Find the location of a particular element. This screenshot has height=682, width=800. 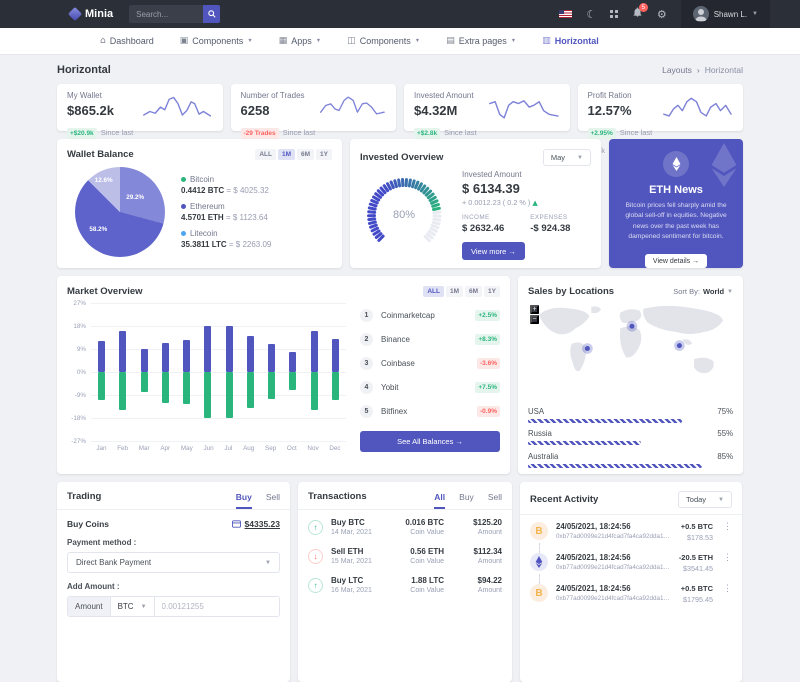

nav-item-components: ▣ Components ▼ is located at coordinates (216, 41).